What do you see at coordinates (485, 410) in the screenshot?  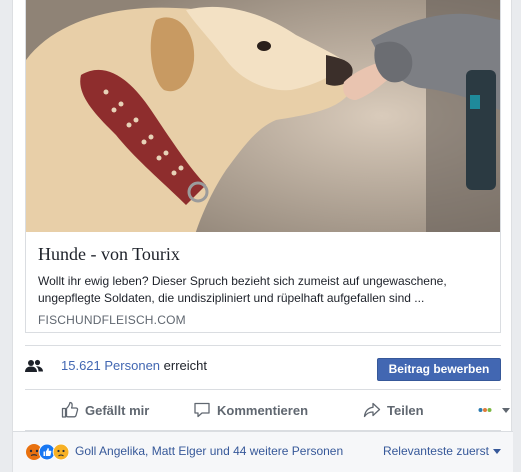 I see `page-avatar-icon` at bounding box center [485, 410].